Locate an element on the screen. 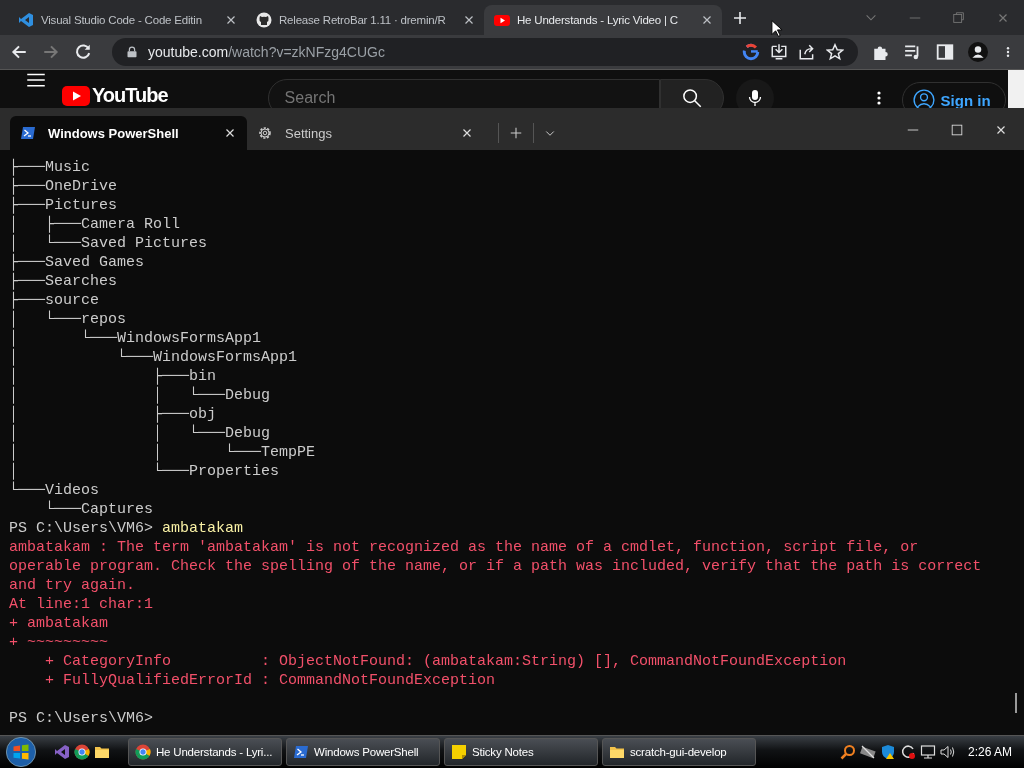  voice-search-button is located at coordinates (754, 93).